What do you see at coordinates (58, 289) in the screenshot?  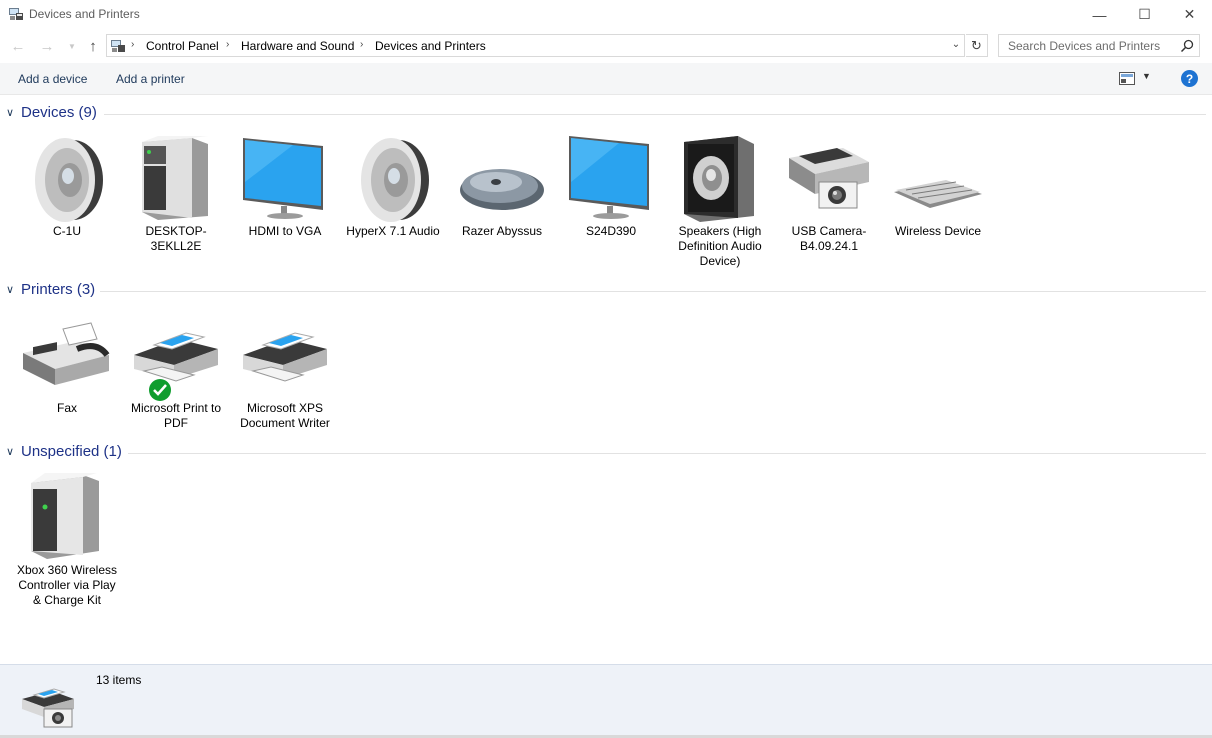 I see `group-label-printers: Printers (3)` at bounding box center [58, 289].